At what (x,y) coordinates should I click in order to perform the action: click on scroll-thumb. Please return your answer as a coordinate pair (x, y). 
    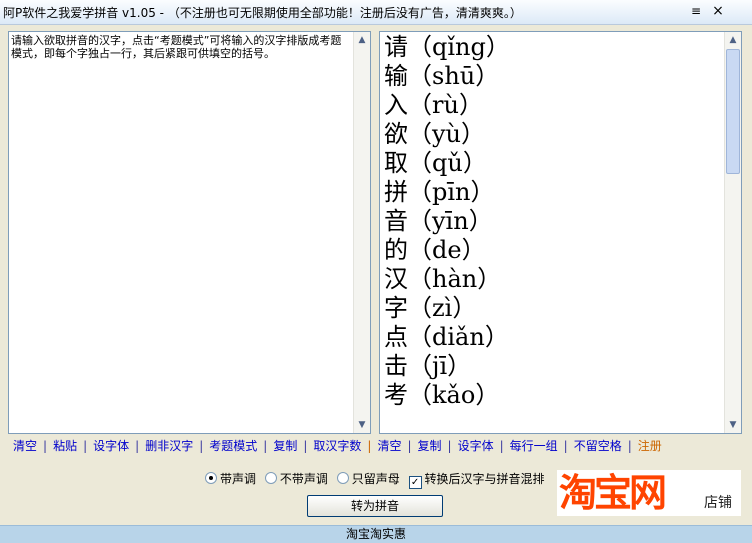
    Looking at the image, I should click on (733, 111).